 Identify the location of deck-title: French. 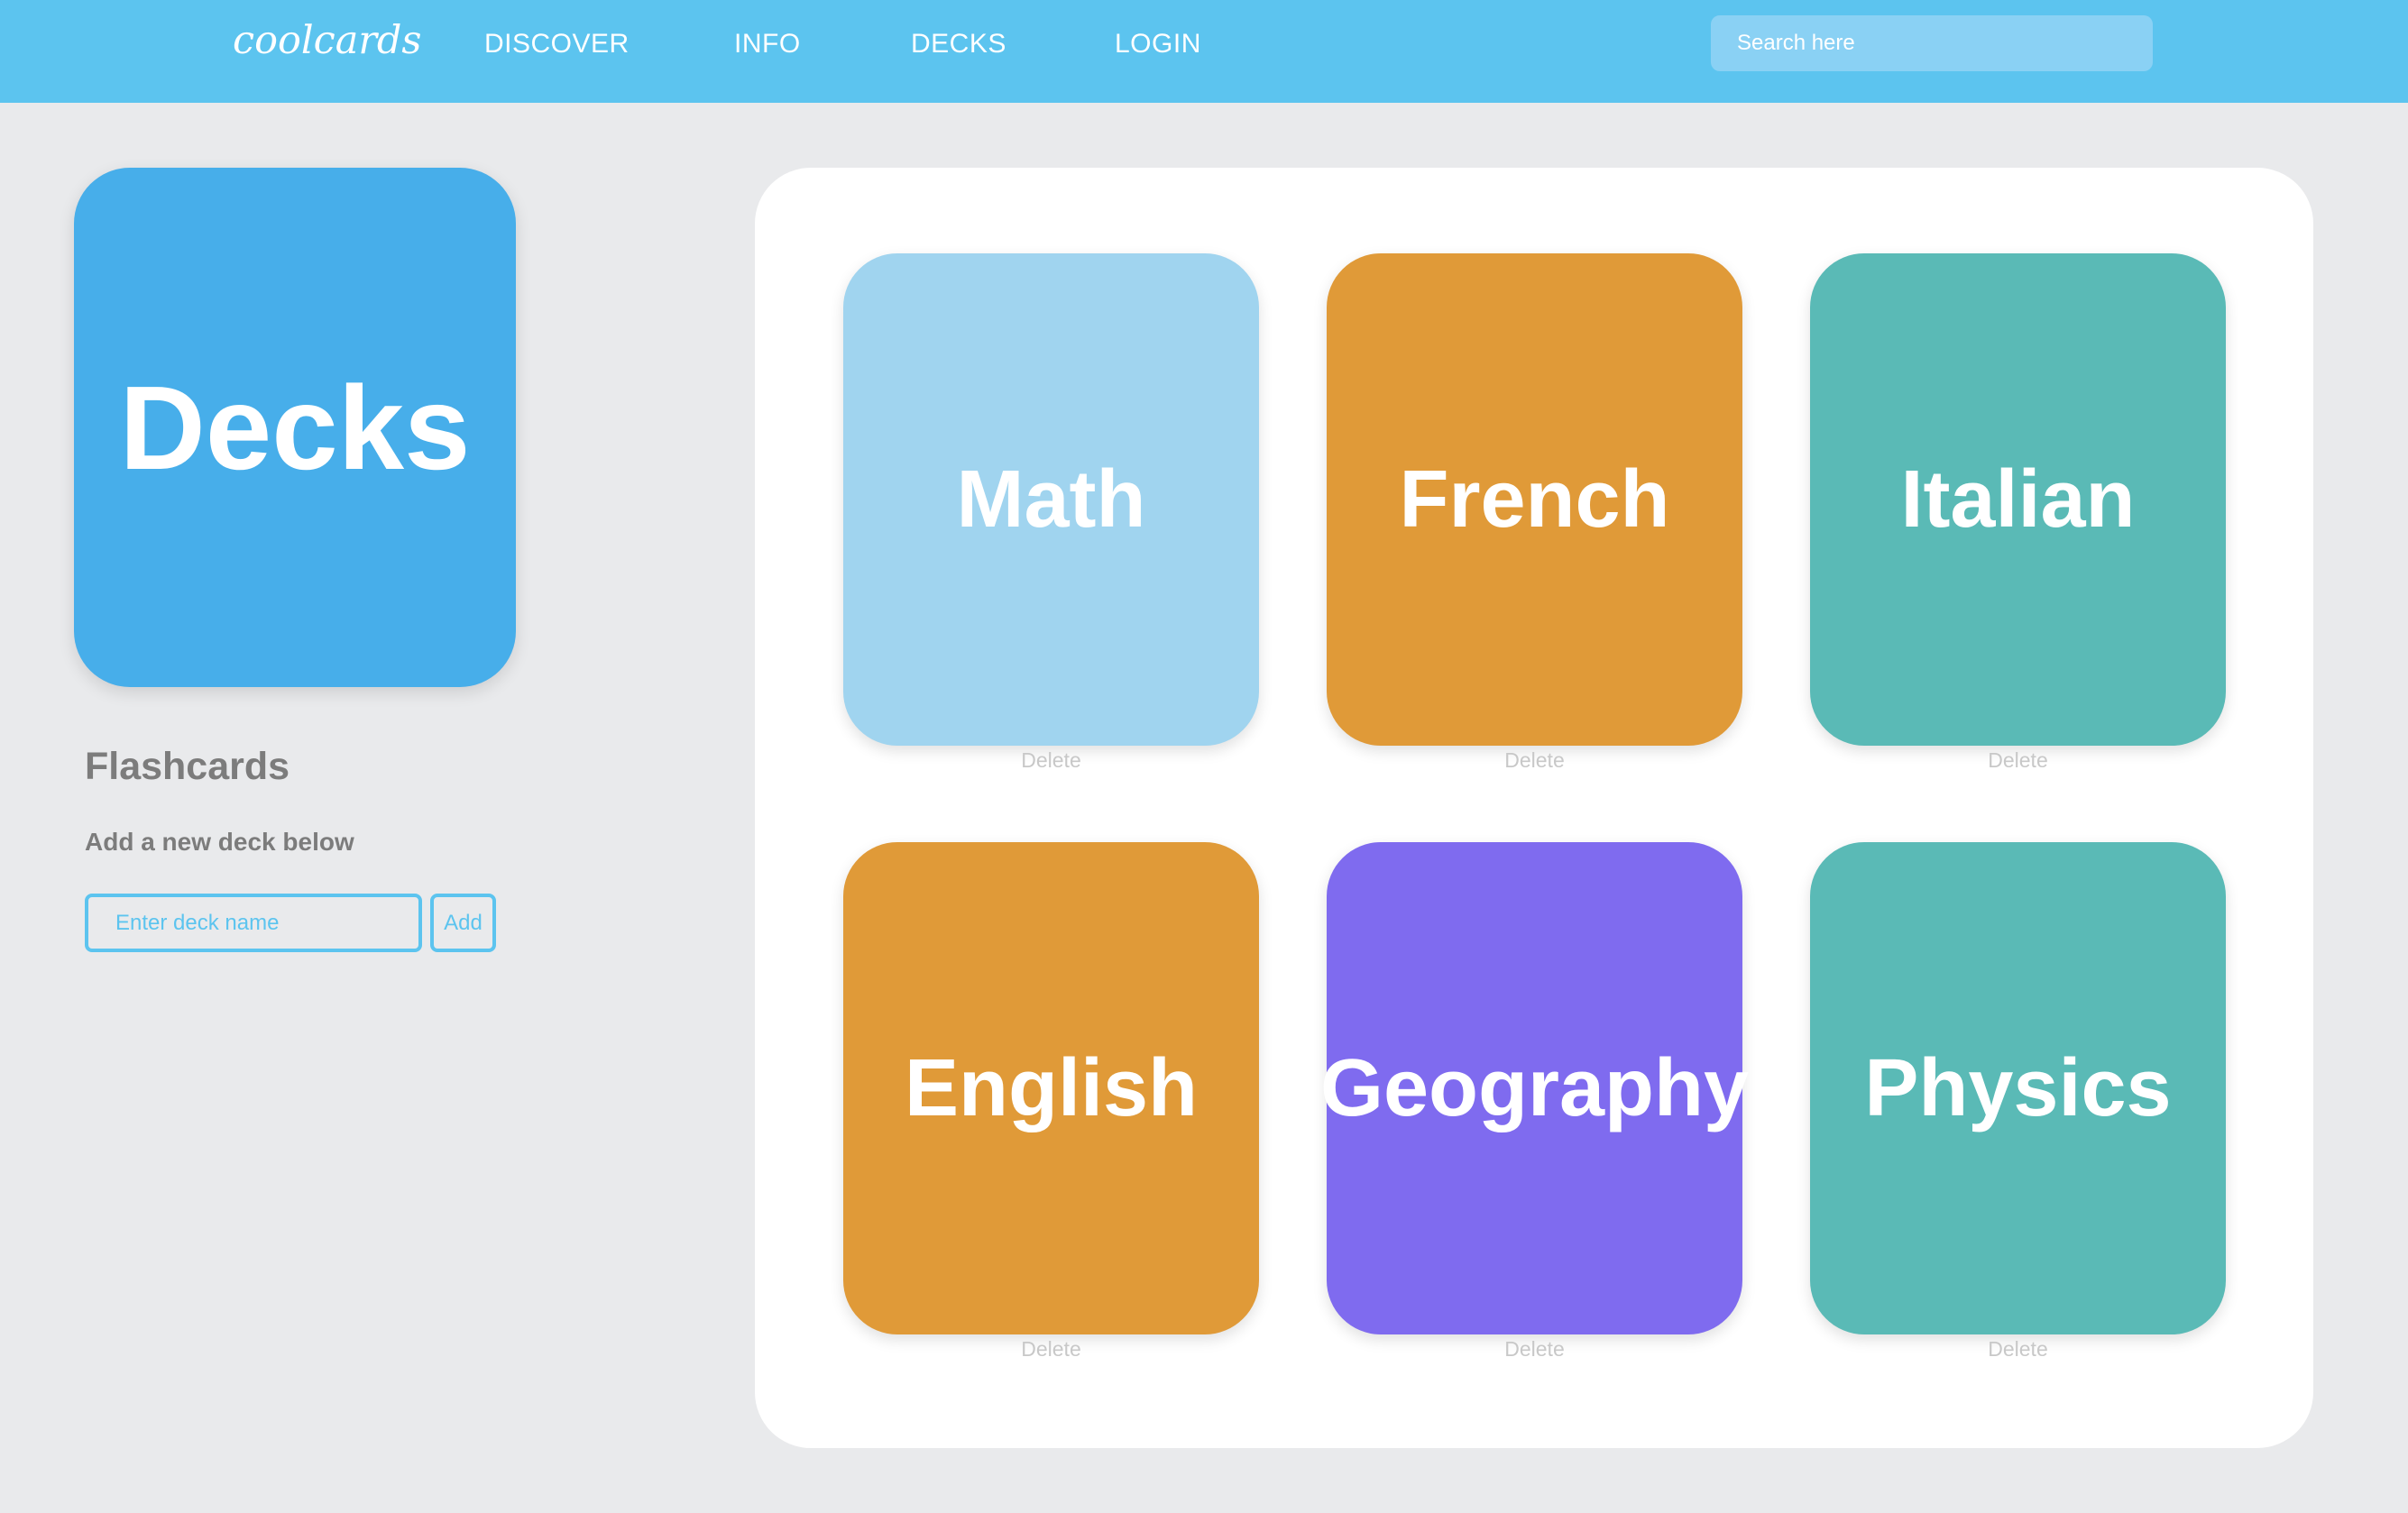
(1534, 499).